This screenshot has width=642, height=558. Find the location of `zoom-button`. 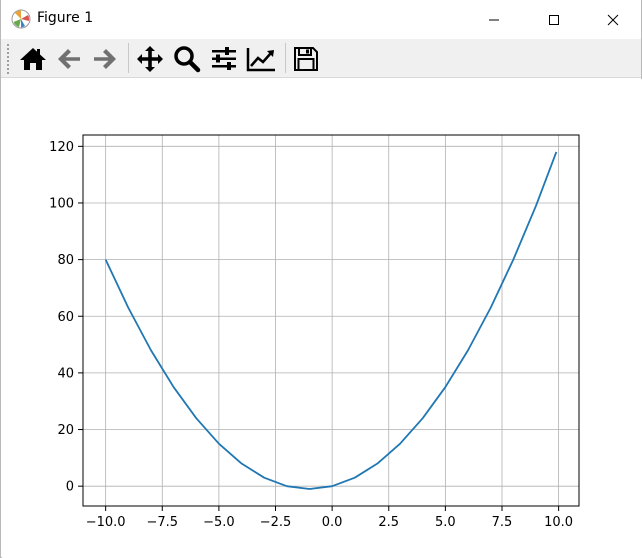

zoom-button is located at coordinates (187, 59).